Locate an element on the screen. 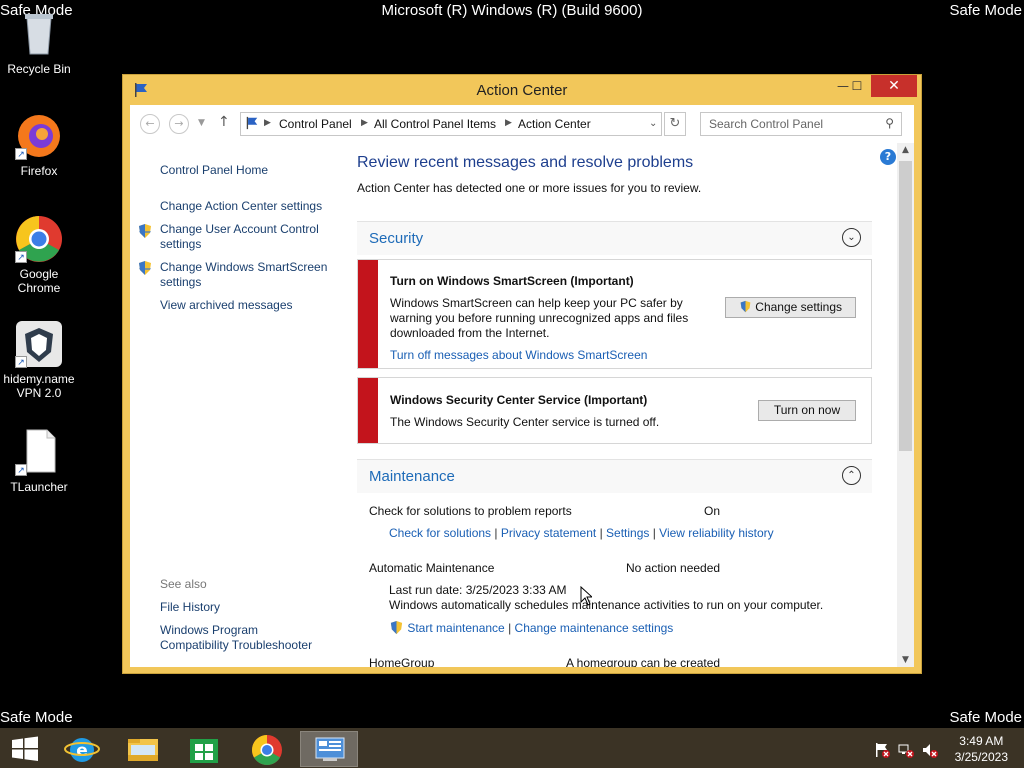  os-build-label: Microsoft (R) Windows (R) (Build 9600) is located at coordinates (512, 10).